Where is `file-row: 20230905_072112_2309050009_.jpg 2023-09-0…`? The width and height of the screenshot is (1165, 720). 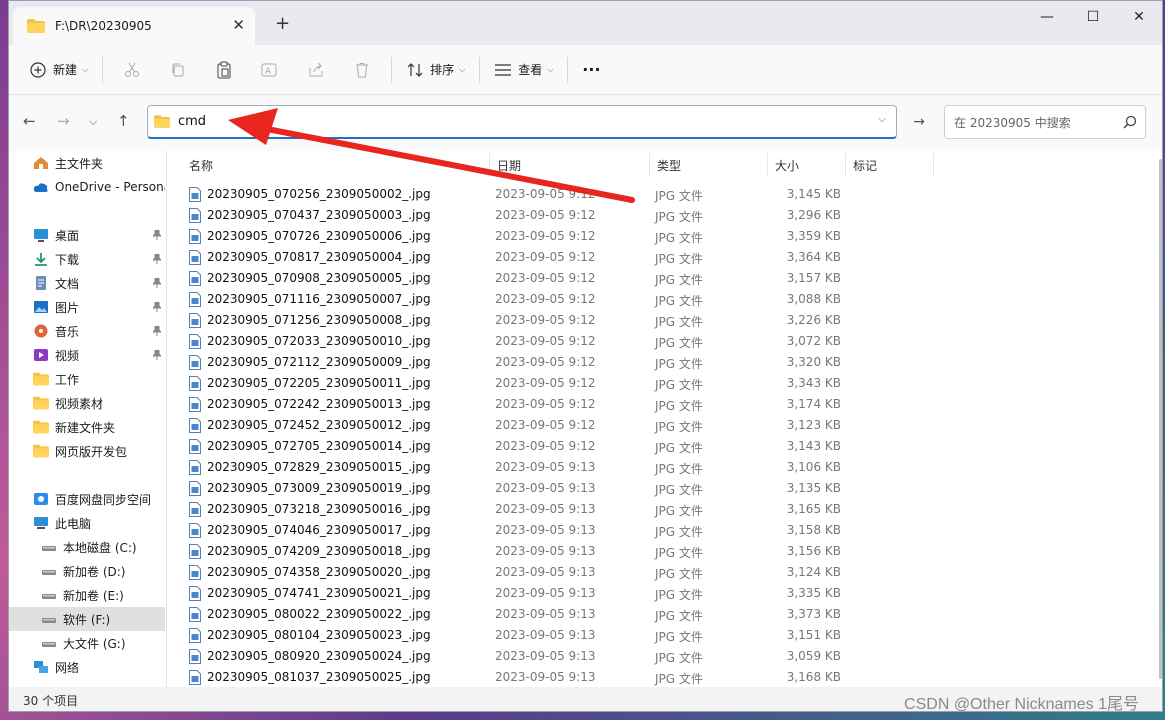
file-row: 20230905_072112_2309050009_.jpg 2023-09-0… is located at coordinates (513, 362).